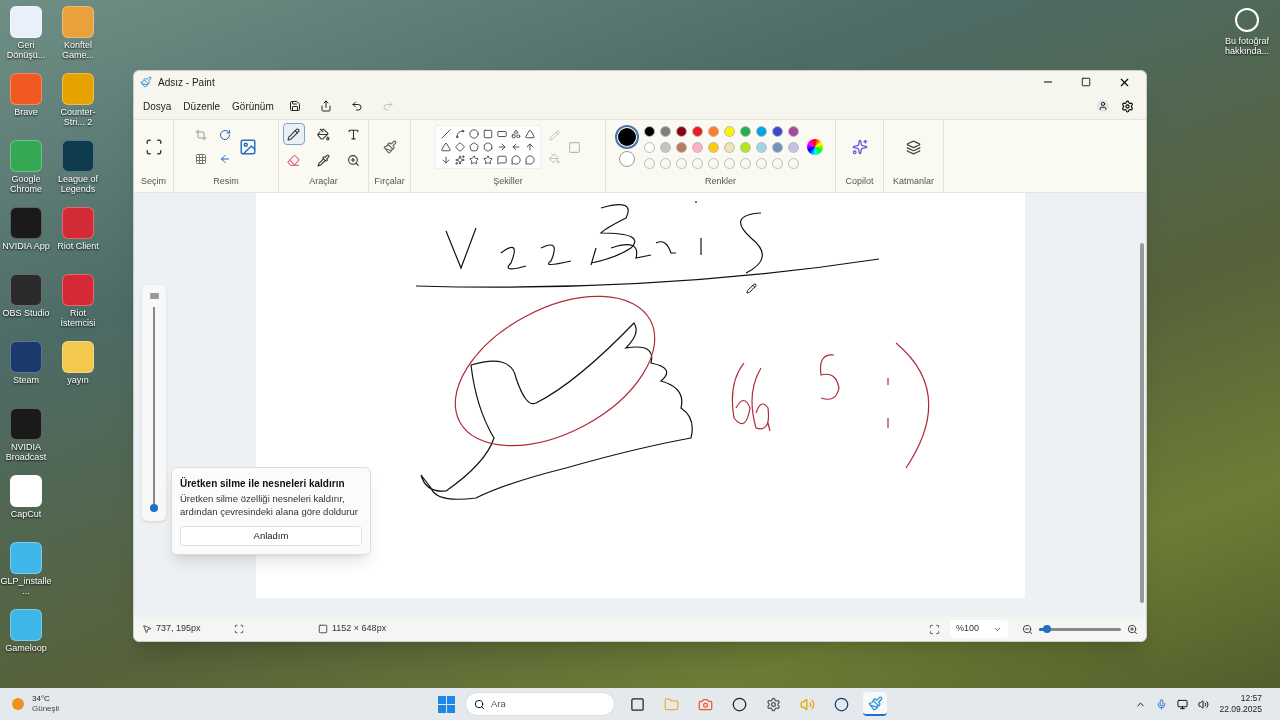 The height and width of the screenshot is (720, 1280). Describe the element at coordinates (78, 117) in the screenshot. I see `desktop-icon-label: Counter-Stri... 2` at that location.